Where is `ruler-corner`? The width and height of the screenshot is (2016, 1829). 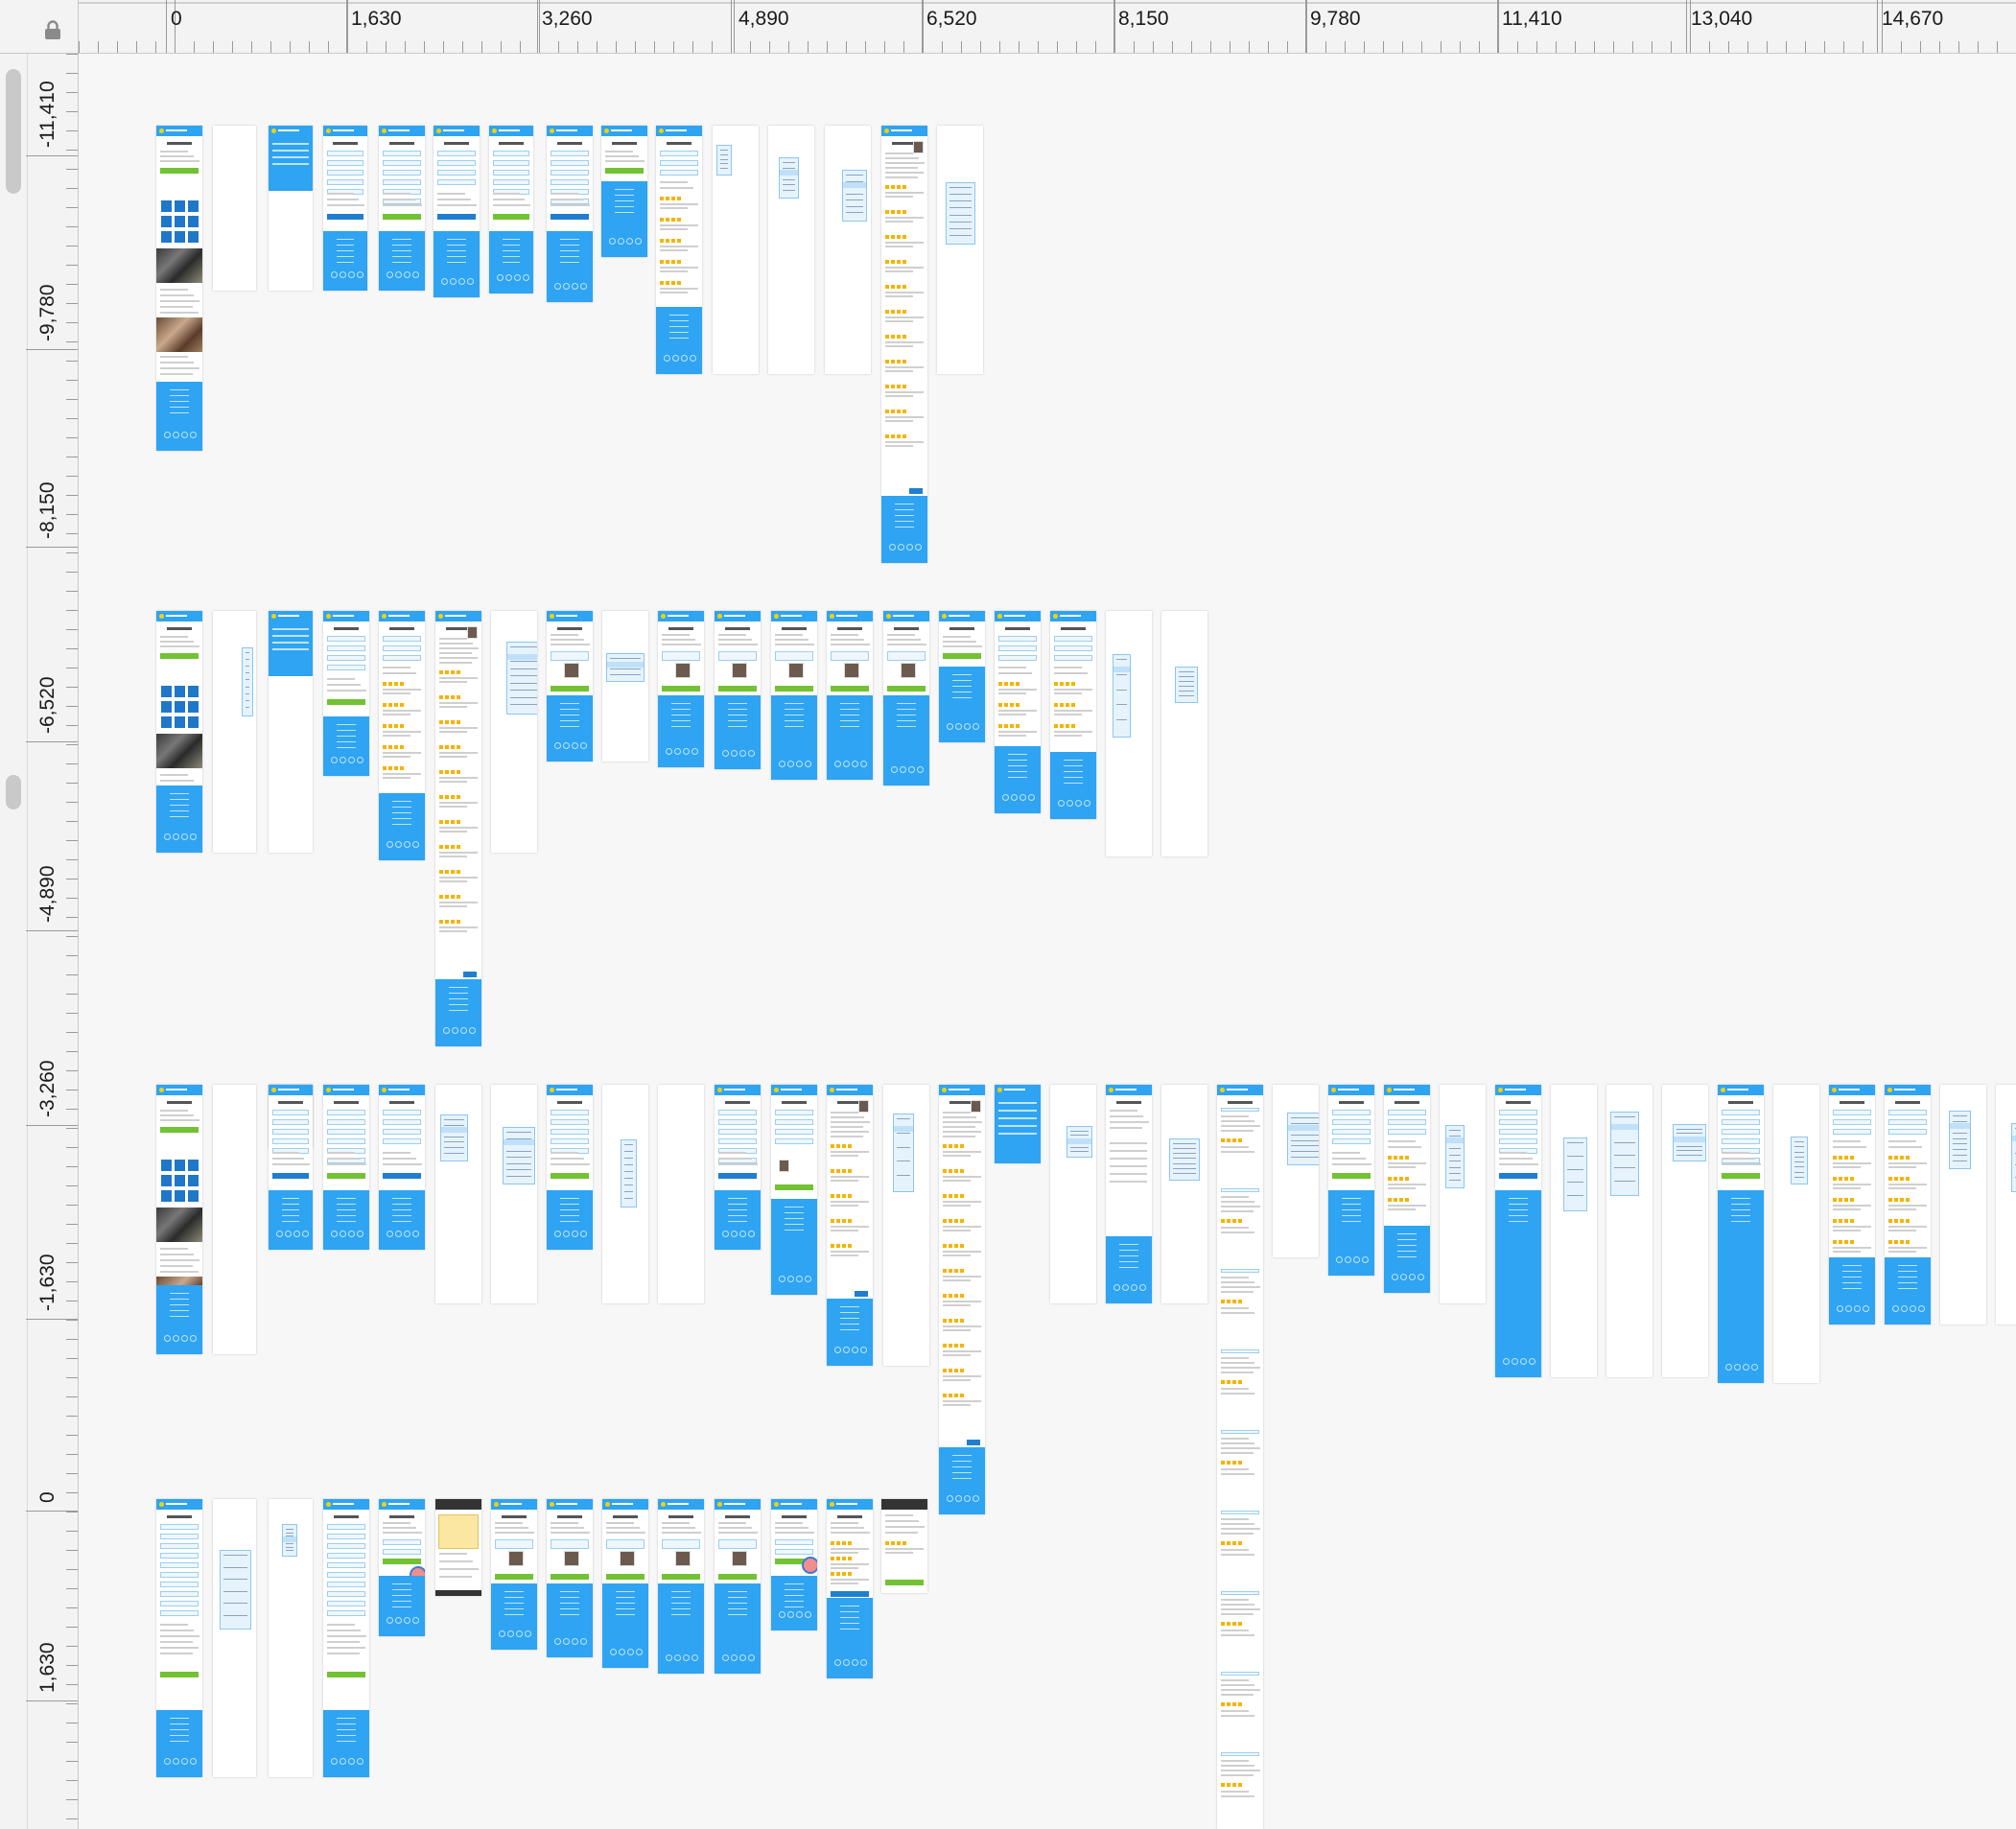
ruler-corner is located at coordinates (39, 27).